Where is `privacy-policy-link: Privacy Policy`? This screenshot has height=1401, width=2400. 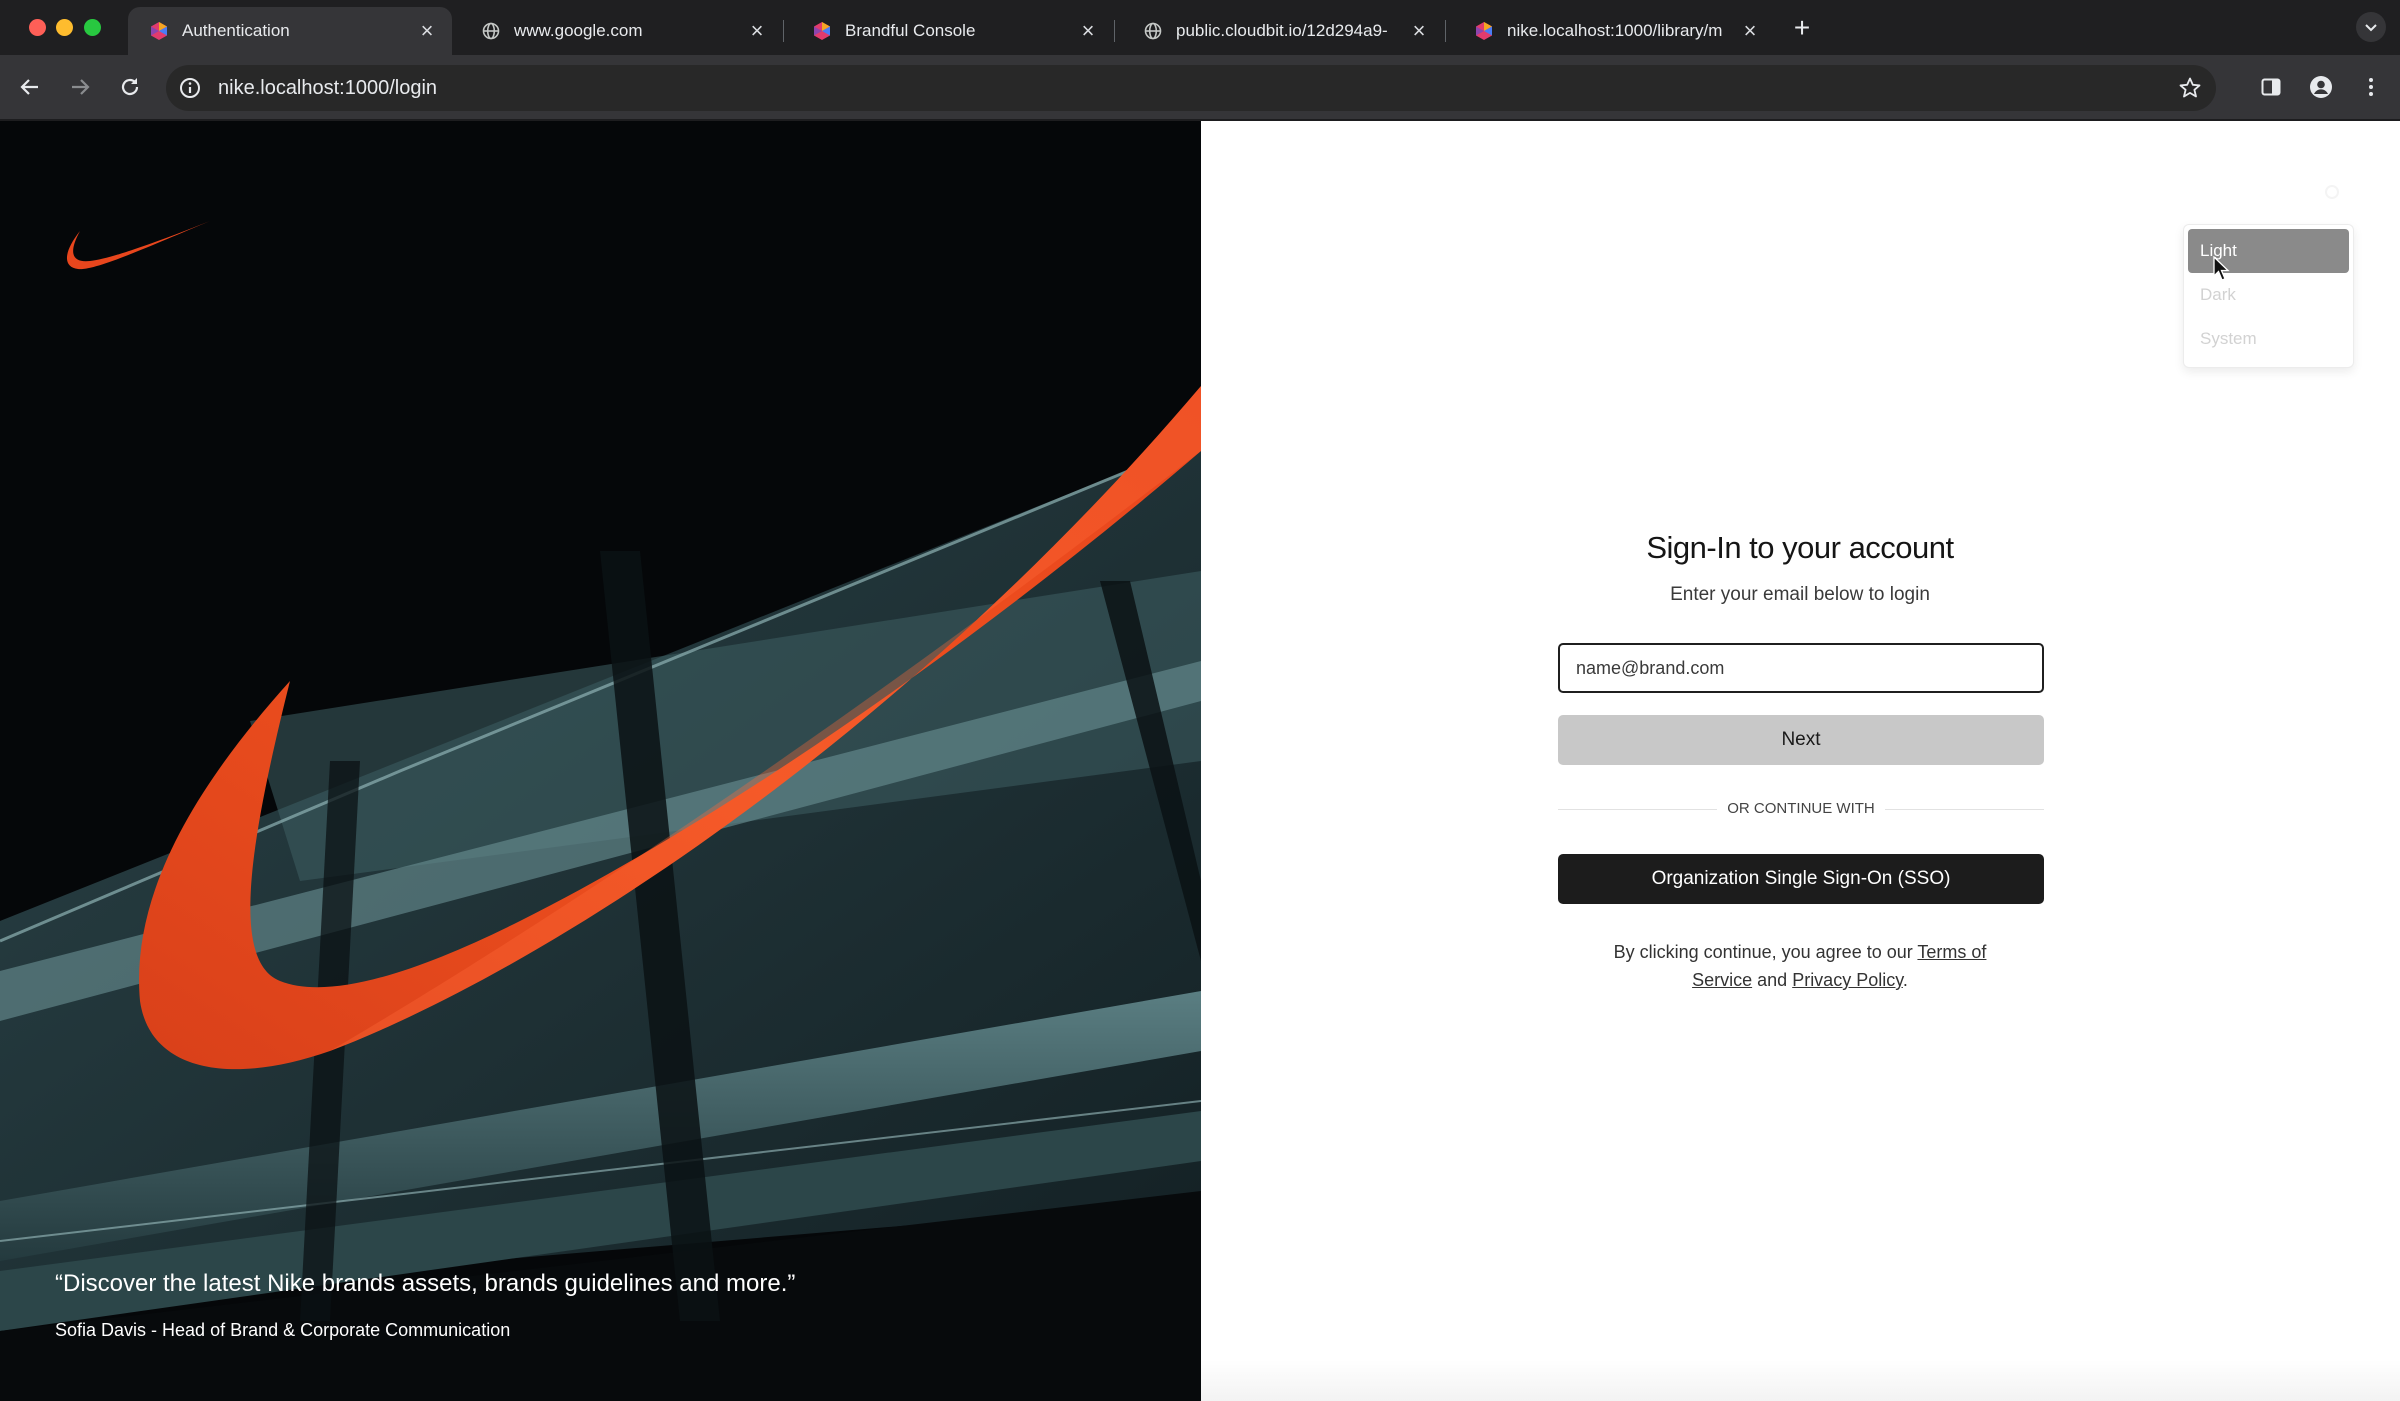
privacy-policy-link: Privacy Policy is located at coordinates (1847, 980).